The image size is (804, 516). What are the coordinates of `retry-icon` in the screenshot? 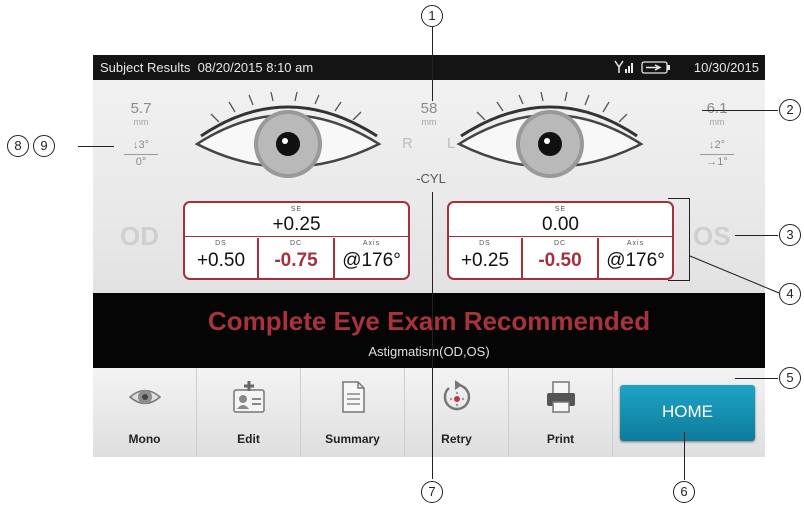 It's located at (457, 395).